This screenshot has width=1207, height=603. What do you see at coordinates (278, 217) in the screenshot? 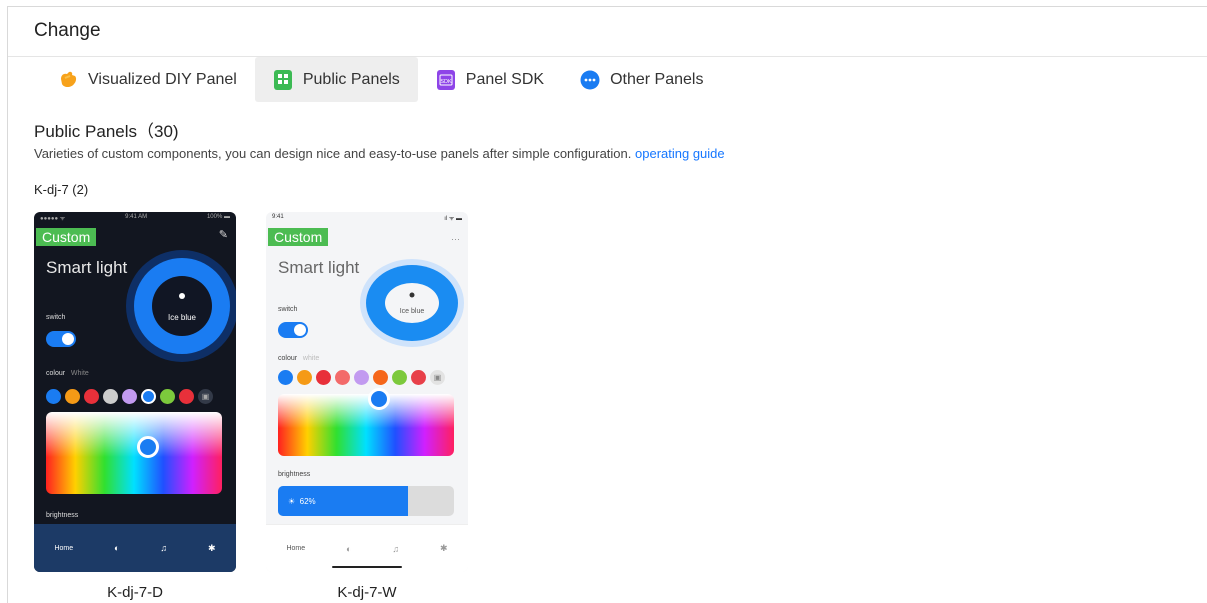
I see `status-time: 9:41` at bounding box center [278, 217].